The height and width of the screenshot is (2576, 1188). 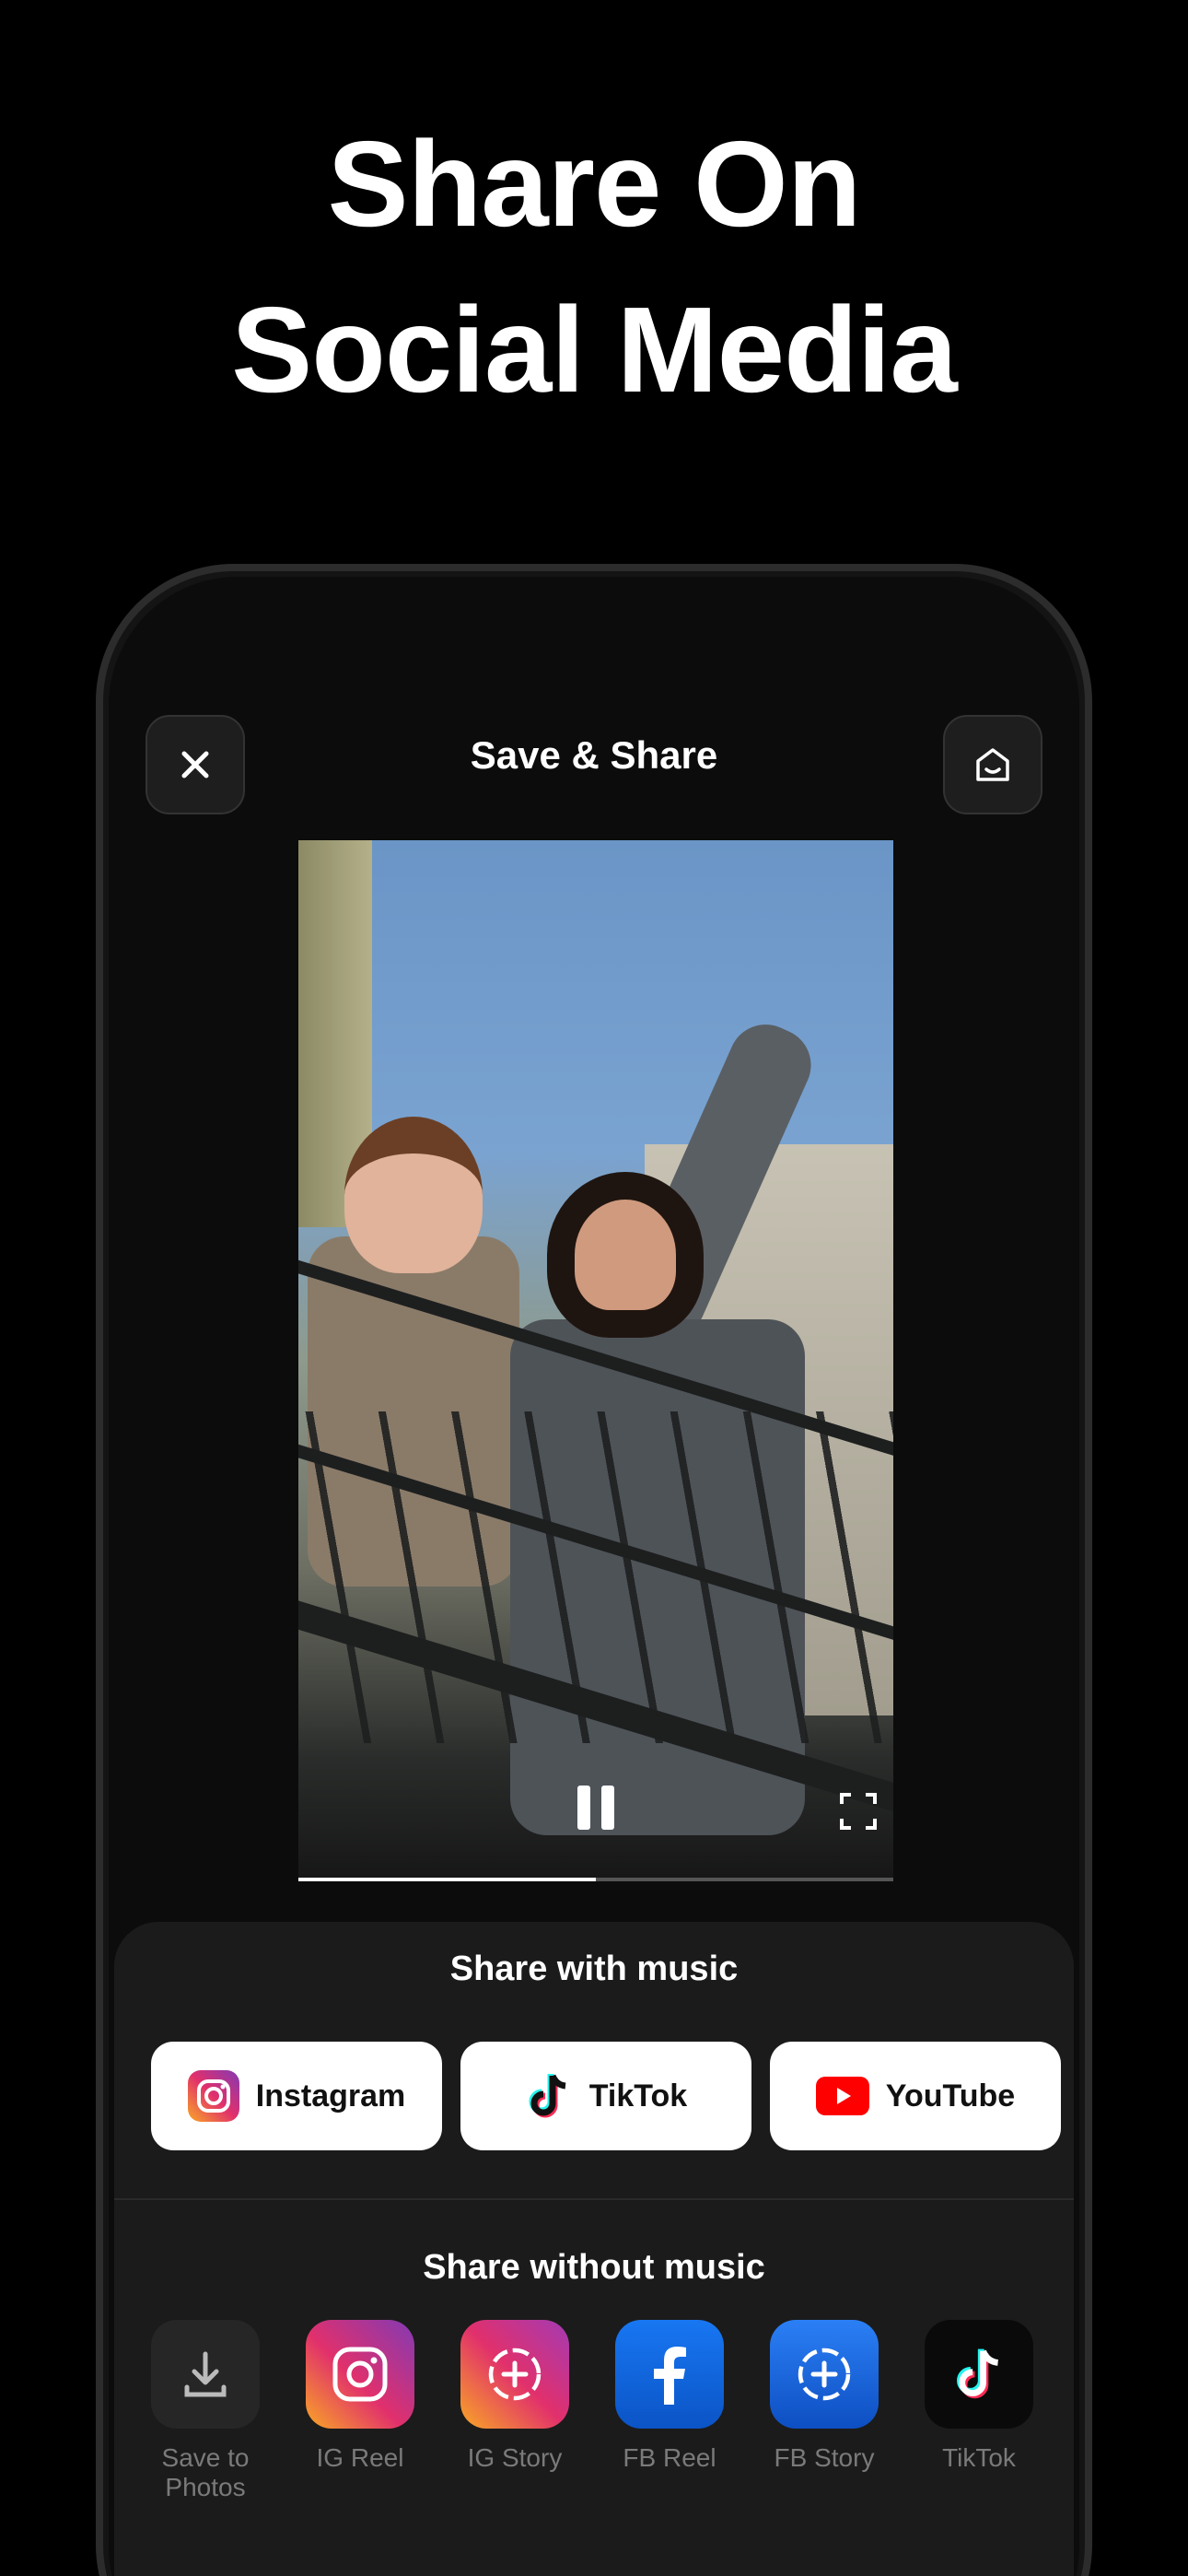 What do you see at coordinates (413, 1195) in the screenshot?
I see `video-person-1-head` at bounding box center [413, 1195].